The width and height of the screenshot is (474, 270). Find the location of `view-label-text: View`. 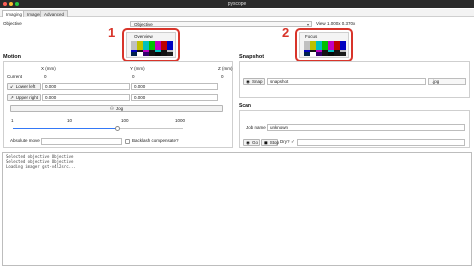

view-label-text: View is located at coordinates (321, 23).